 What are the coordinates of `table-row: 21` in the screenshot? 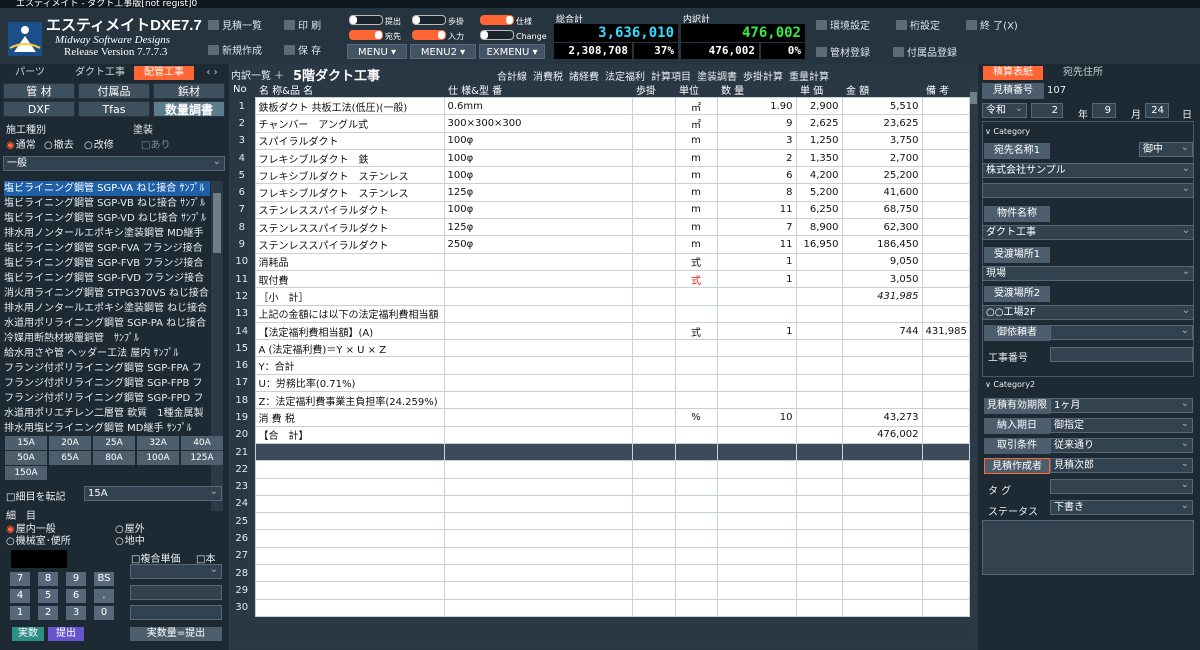 It's located at (599, 452).